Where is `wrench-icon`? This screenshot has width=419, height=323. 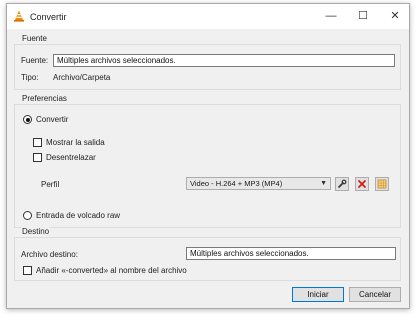 wrench-icon is located at coordinates (342, 183).